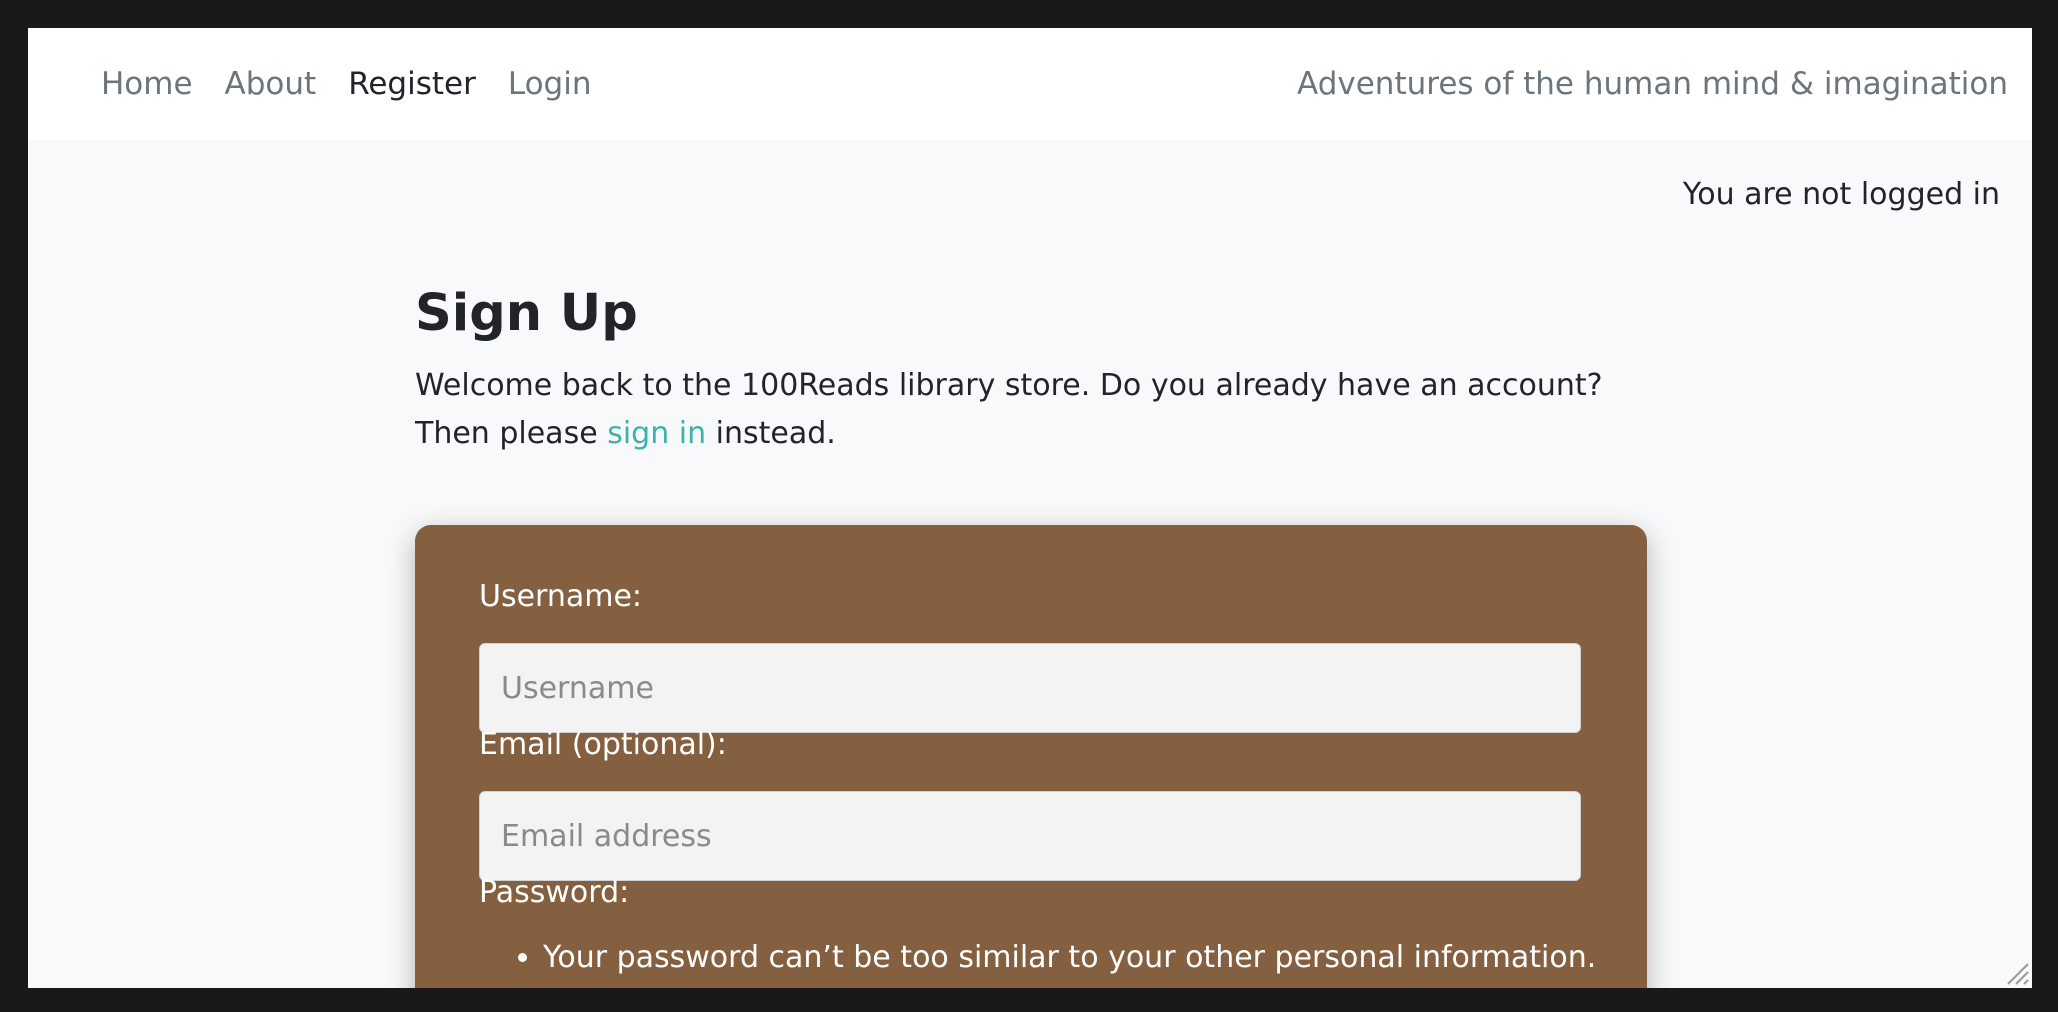 The image size is (2058, 1012). Describe the element at coordinates (271, 84) in the screenshot. I see `nav-link-about: About` at that location.